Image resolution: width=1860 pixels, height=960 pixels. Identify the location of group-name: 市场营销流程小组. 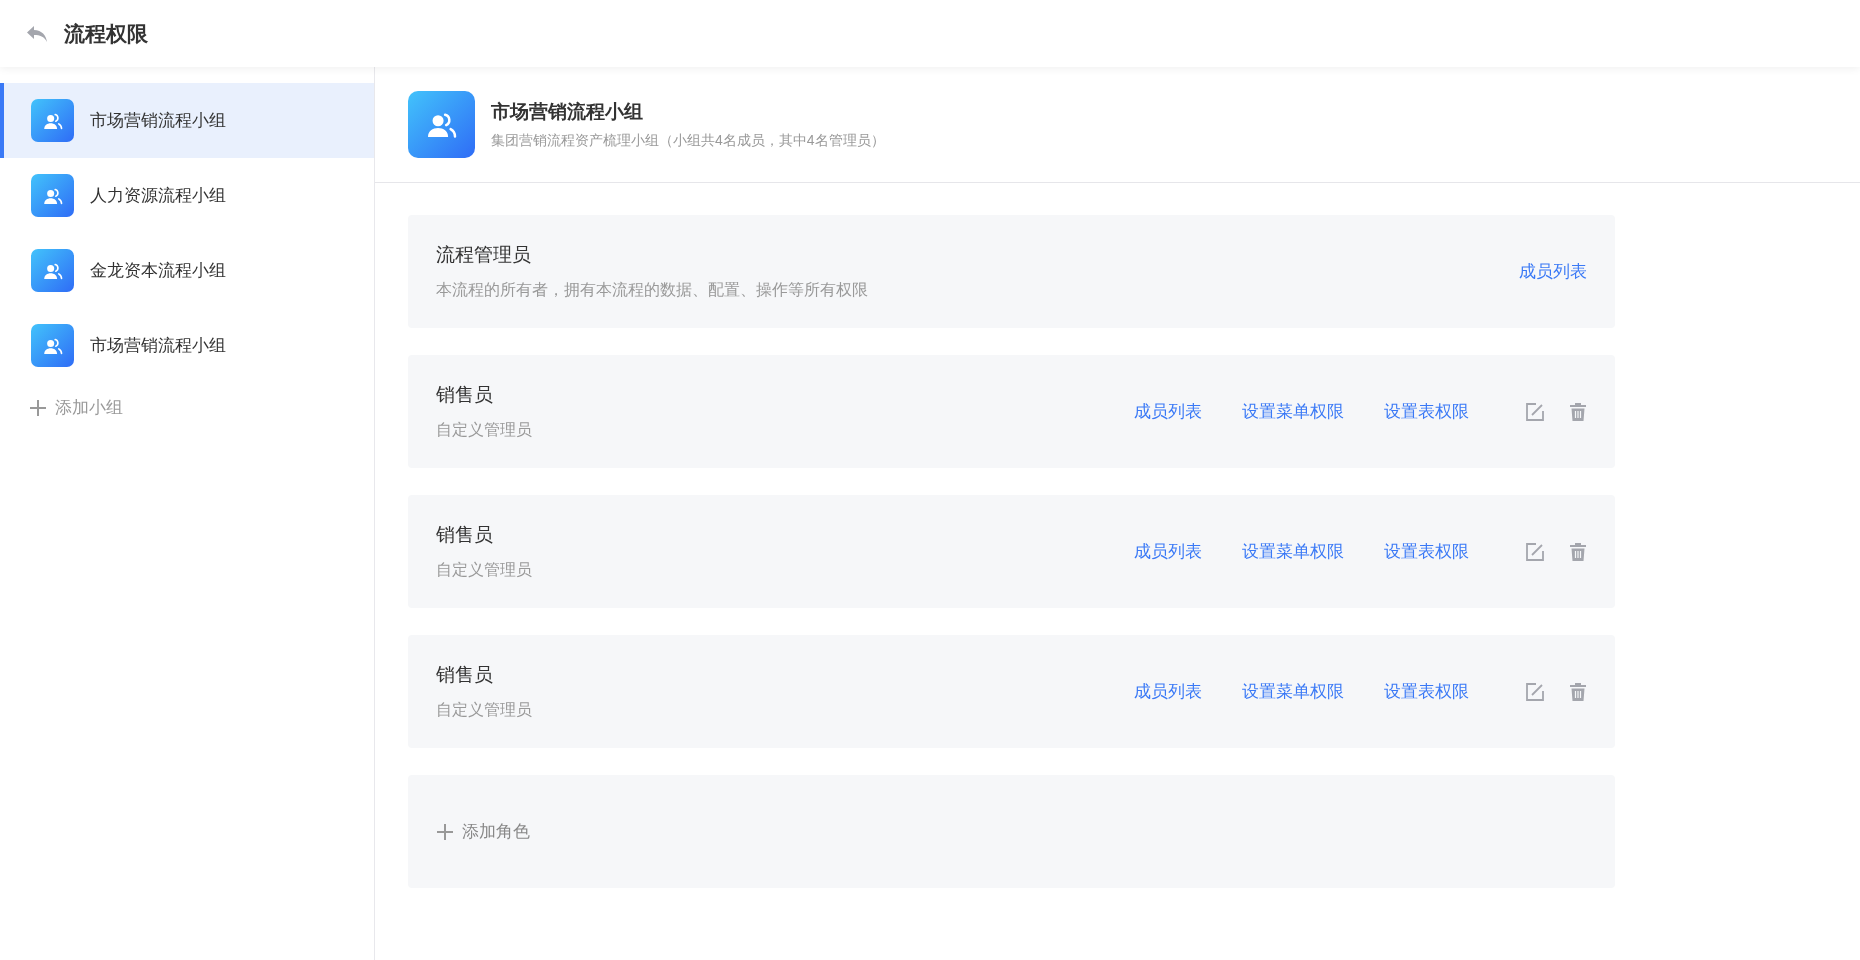
(567, 111).